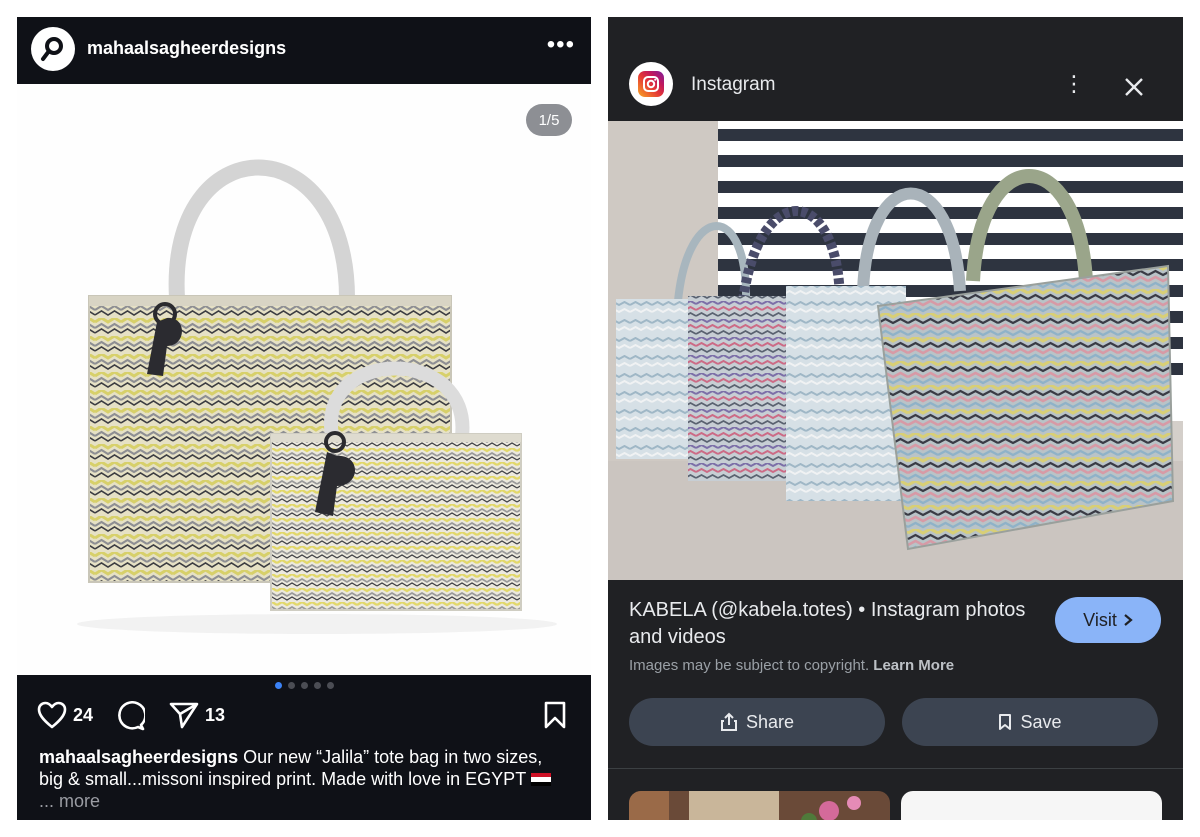 The image size is (1200, 837). What do you see at coordinates (728, 721) in the screenshot?
I see `share-icon` at bounding box center [728, 721].